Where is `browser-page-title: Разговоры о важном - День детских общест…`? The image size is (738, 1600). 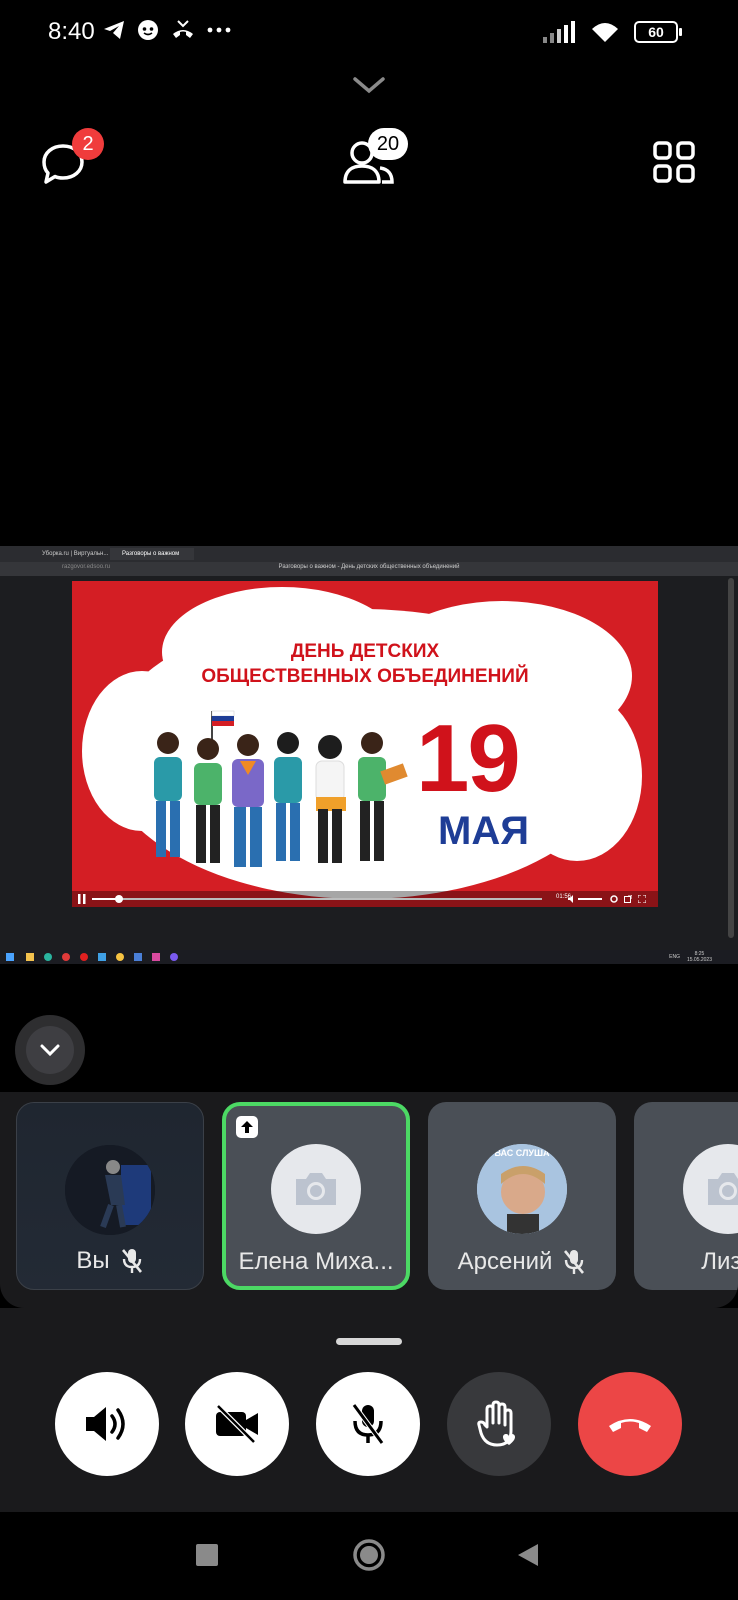 browser-page-title: Разговоры о важном - День детских общест… is located at coordinates (369, 567).